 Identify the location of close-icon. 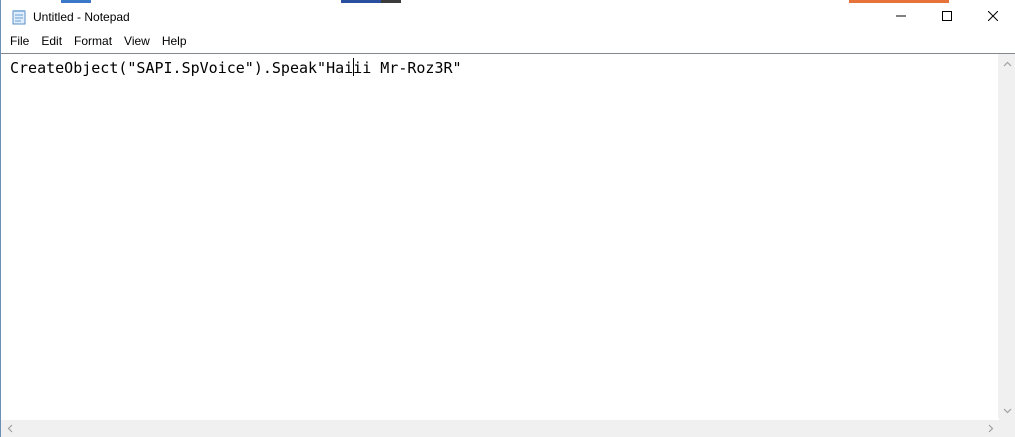
(993, 17).